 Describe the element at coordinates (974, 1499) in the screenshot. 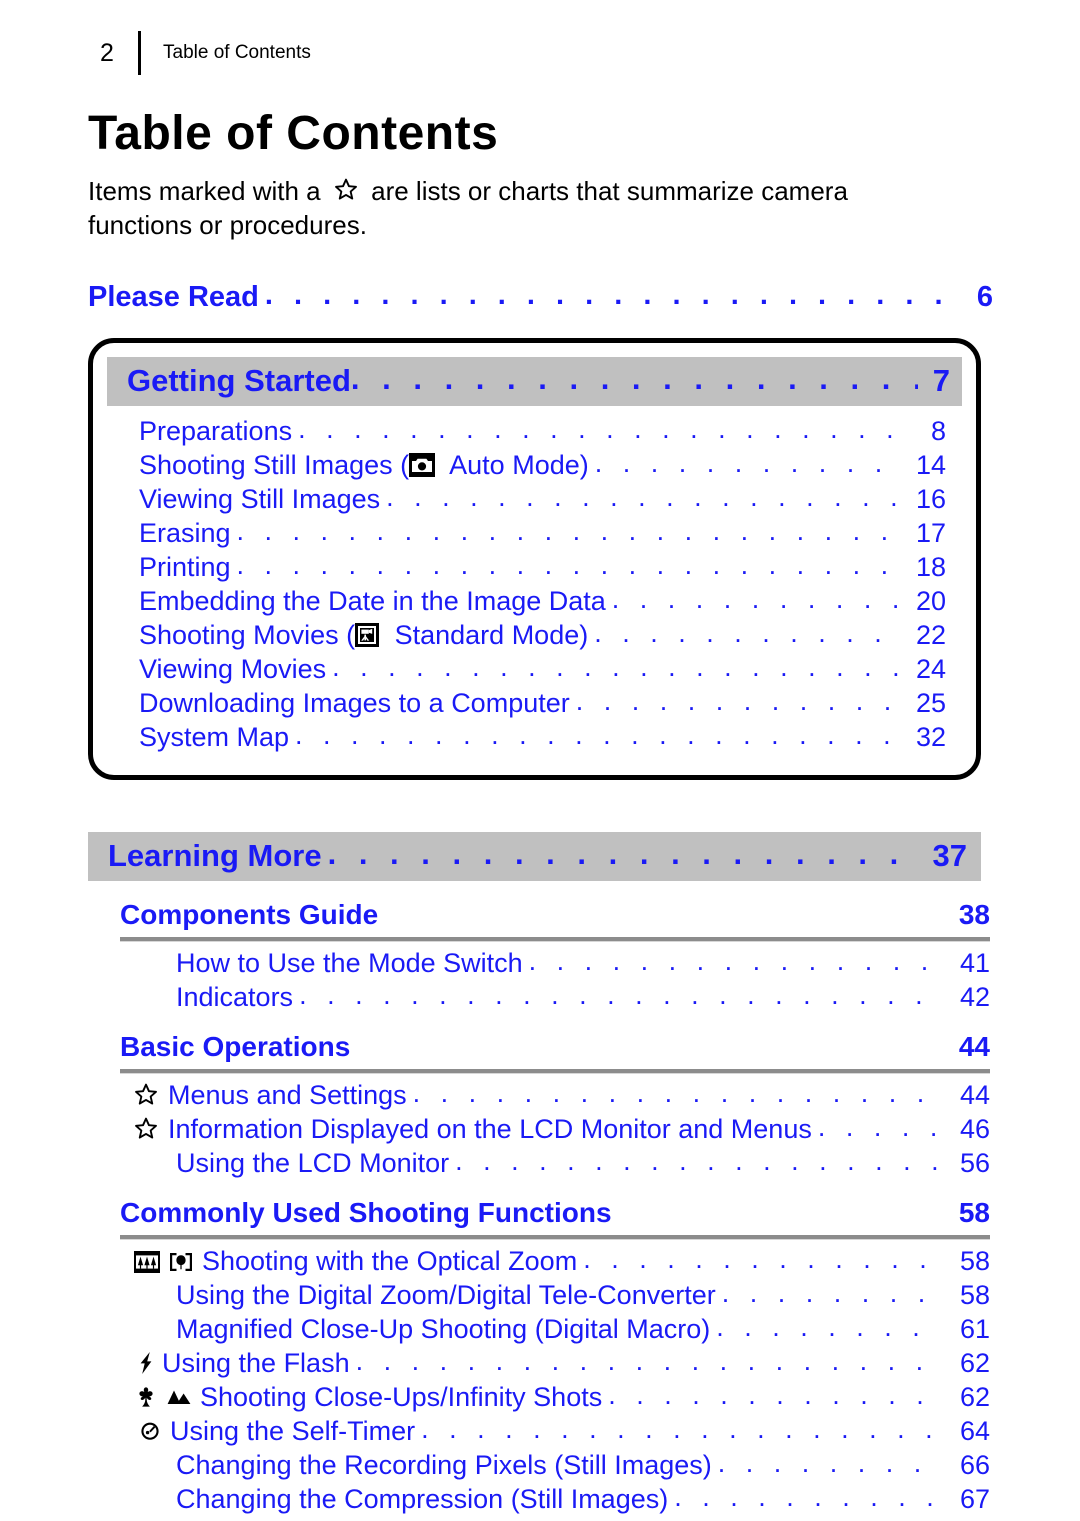

I see `toc-page-number: 67` at that location.